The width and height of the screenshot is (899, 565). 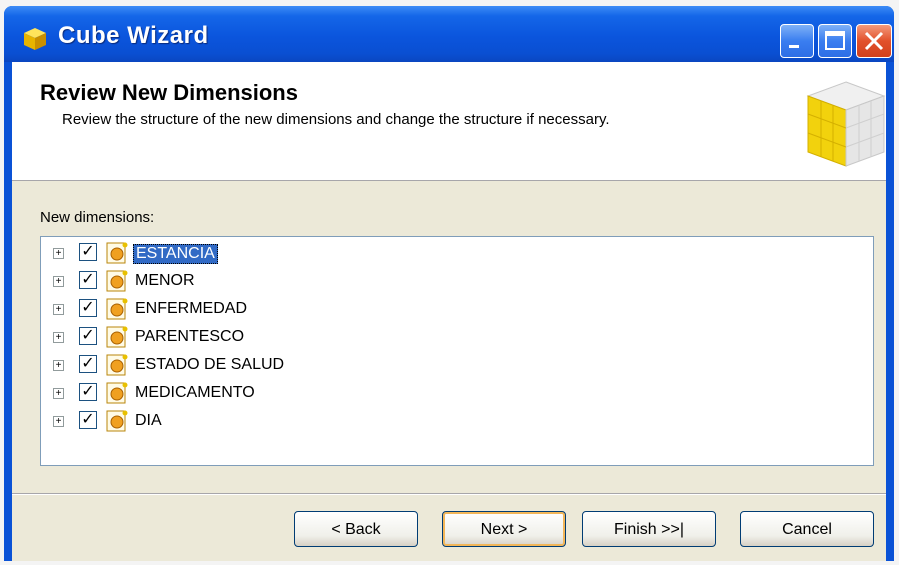 I want to click on cube-wizard-graphic-icon, so click(x=846, y=124).